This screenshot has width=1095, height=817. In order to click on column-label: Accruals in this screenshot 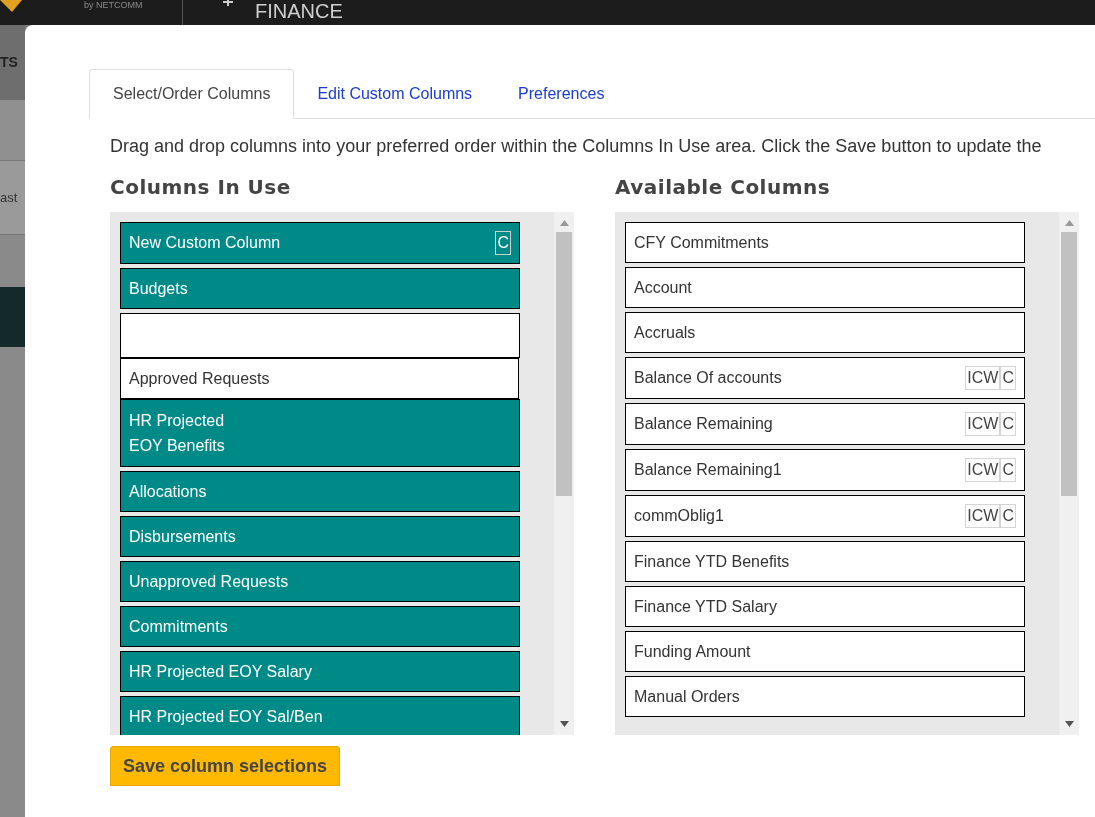, I will do `click(665, 332)`.